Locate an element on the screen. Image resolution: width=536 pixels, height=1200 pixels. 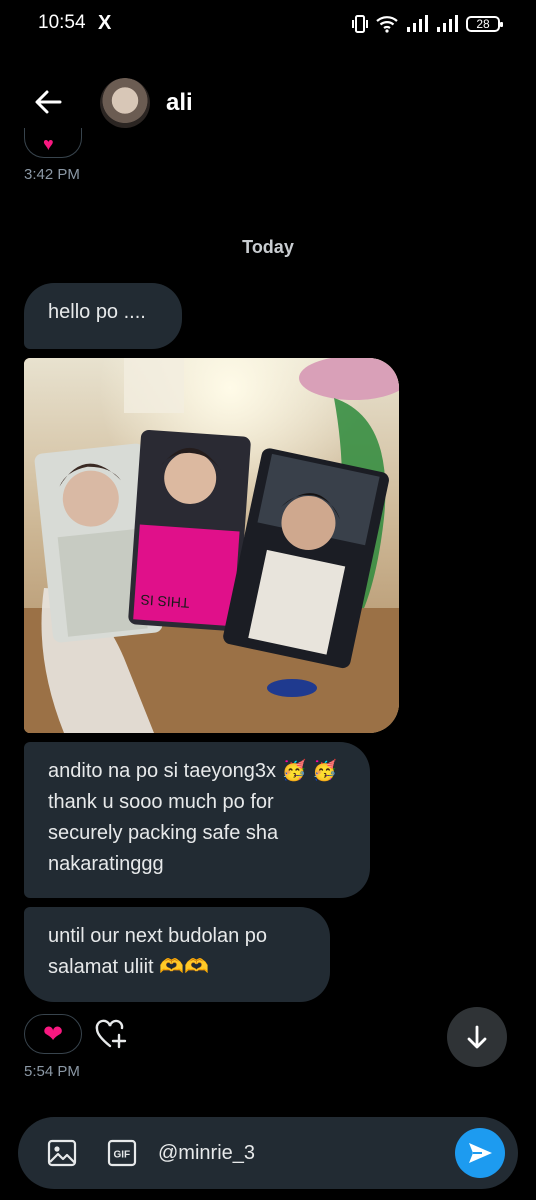
image-icon is located at coordinates (62, 1153).